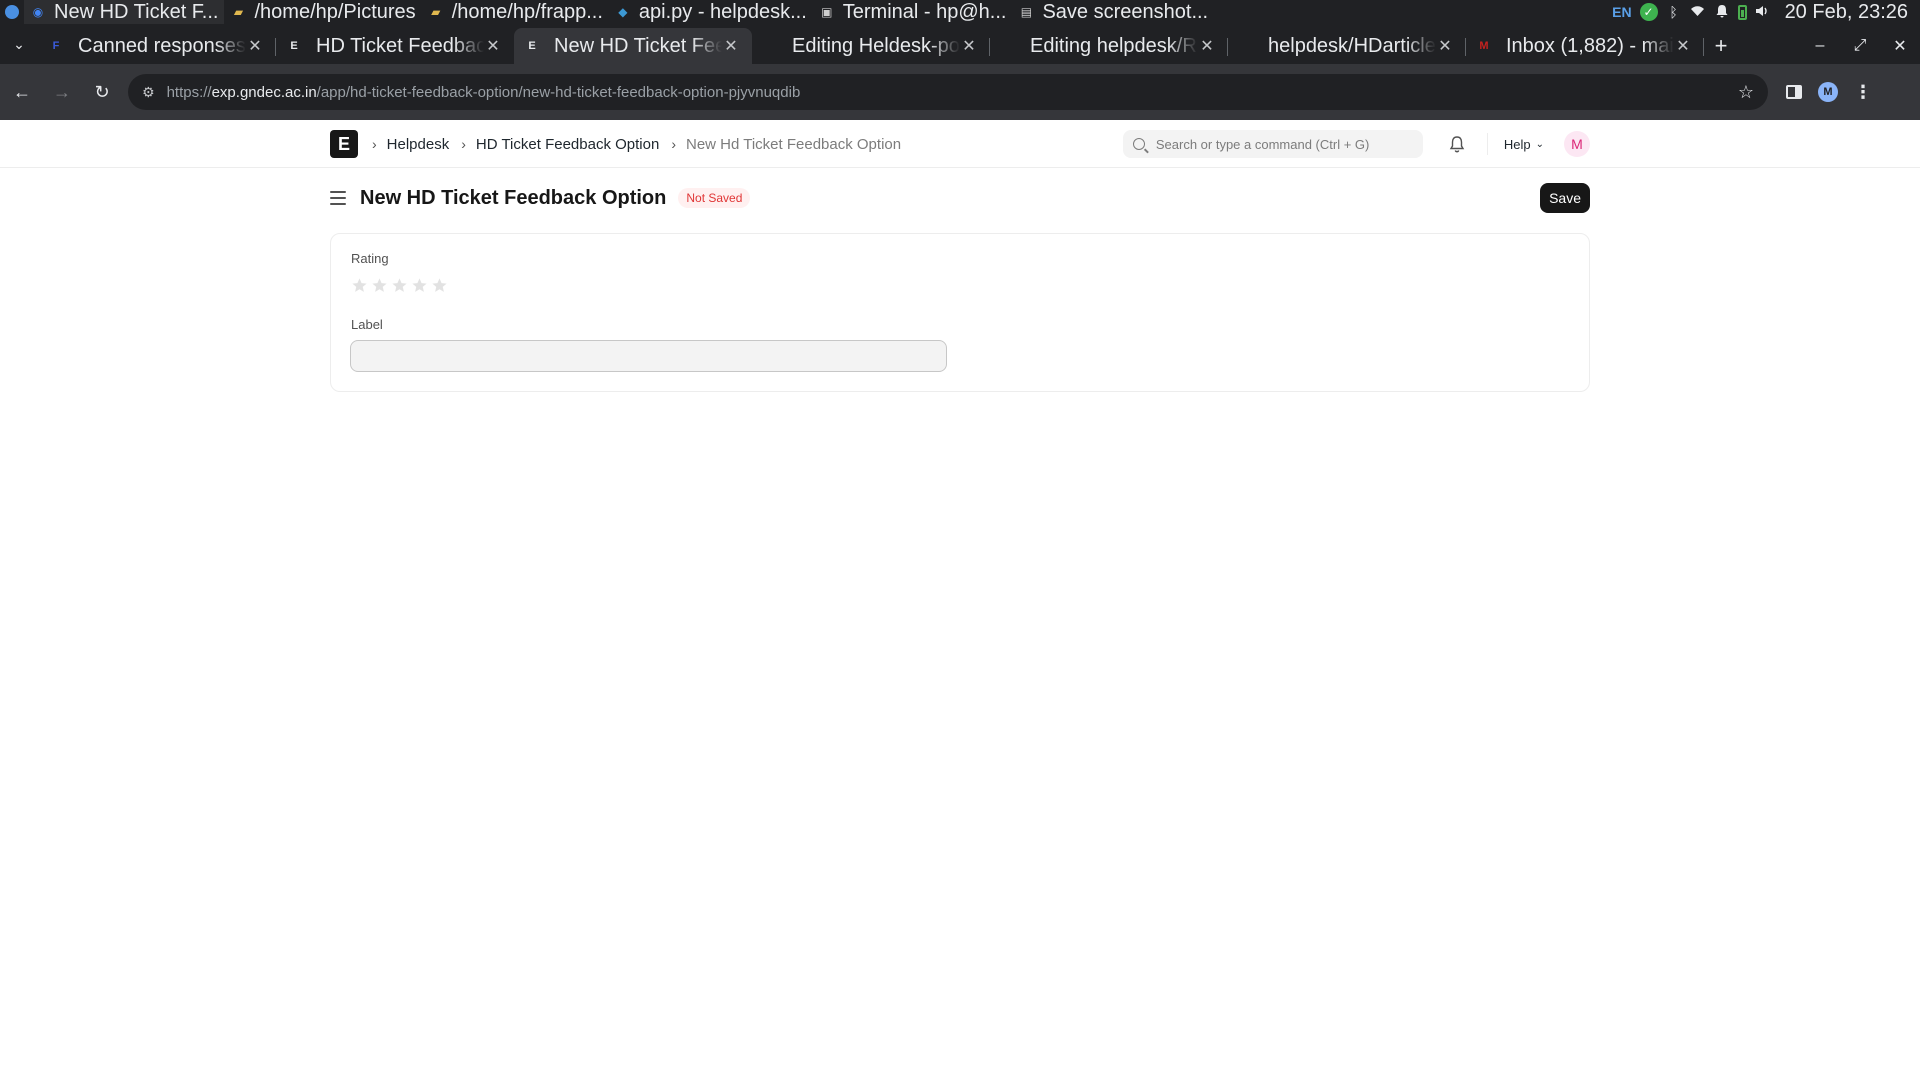 The height and width of the screenshot is (1080, 1920). Describe the element at coordinates (1457, 144) in the screenshot. I see `notifications-bell-icon` at that location.